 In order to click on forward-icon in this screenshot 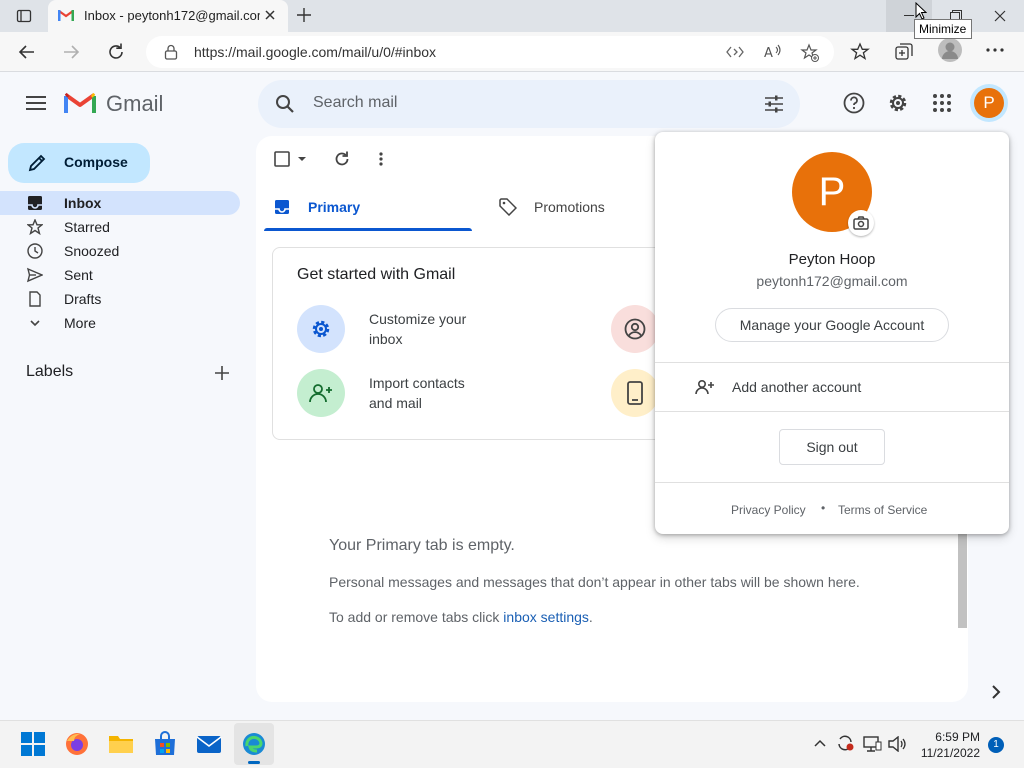, I will do `click(71, 52)`.